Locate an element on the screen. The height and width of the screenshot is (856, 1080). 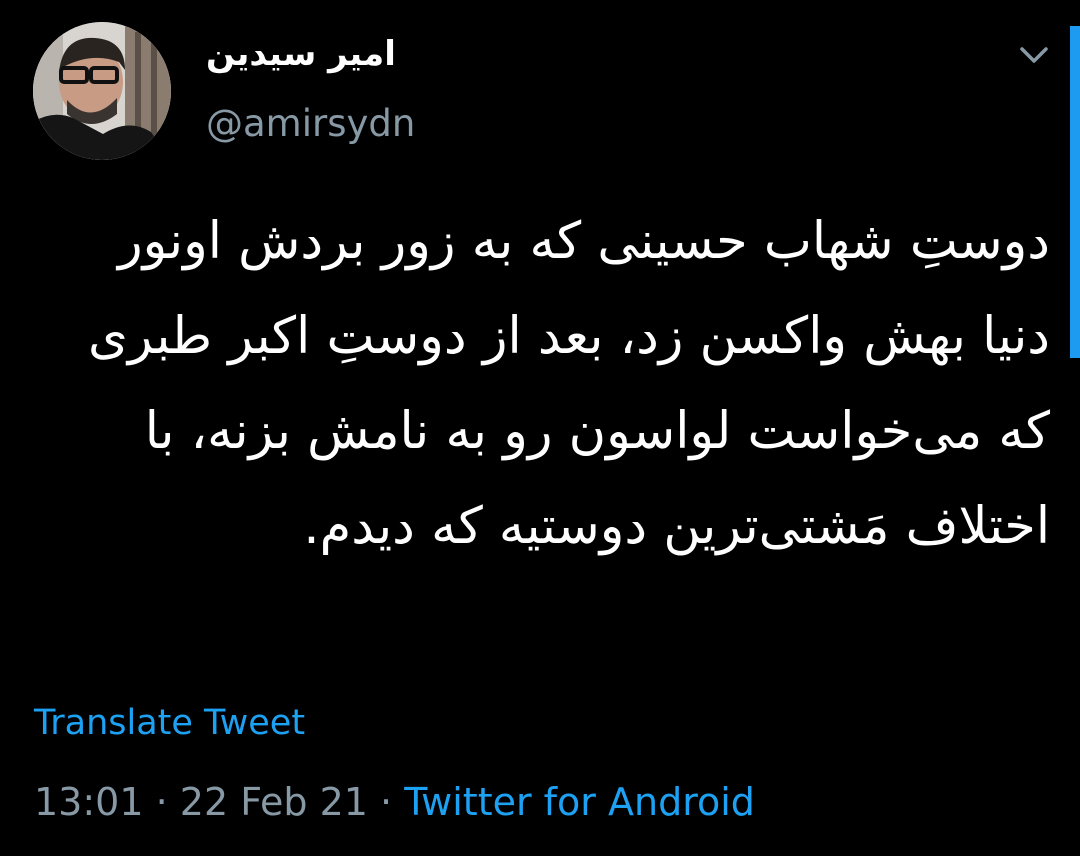
scroll-indicator is located at coordinates (1075, 192).